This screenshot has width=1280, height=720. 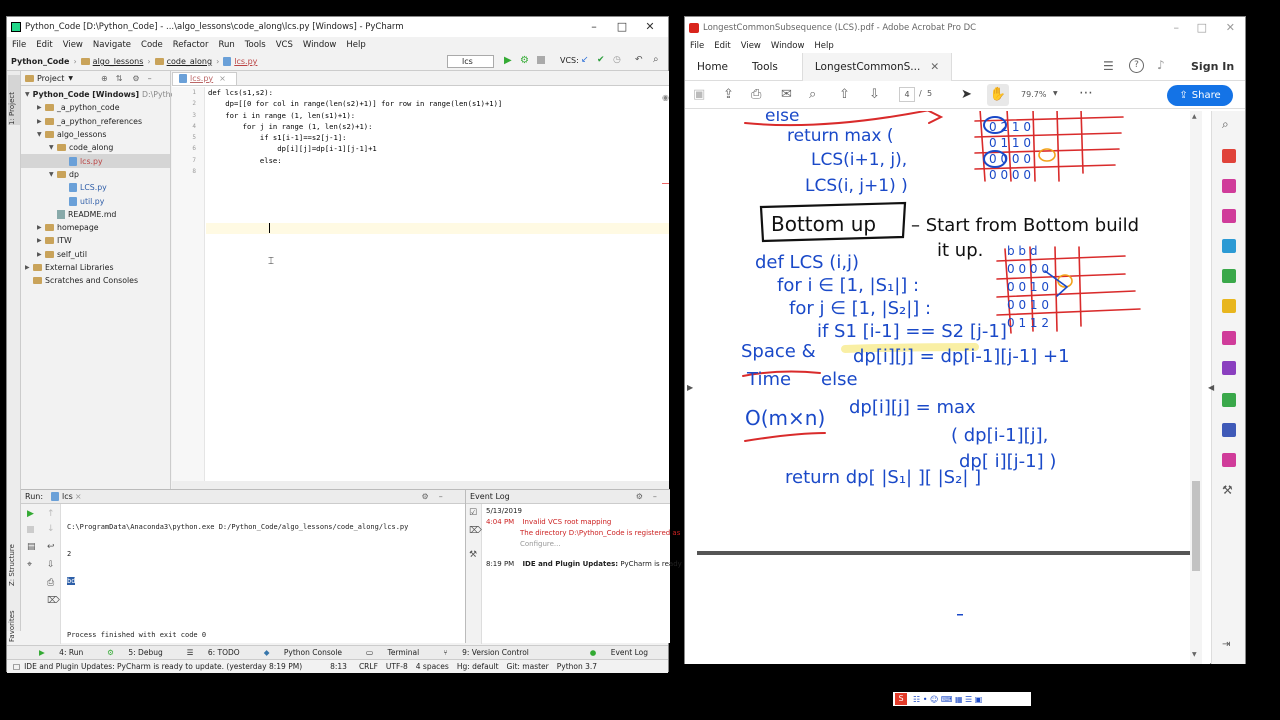 I want to click on tree-item: util.py, so click(x=95, y=200).